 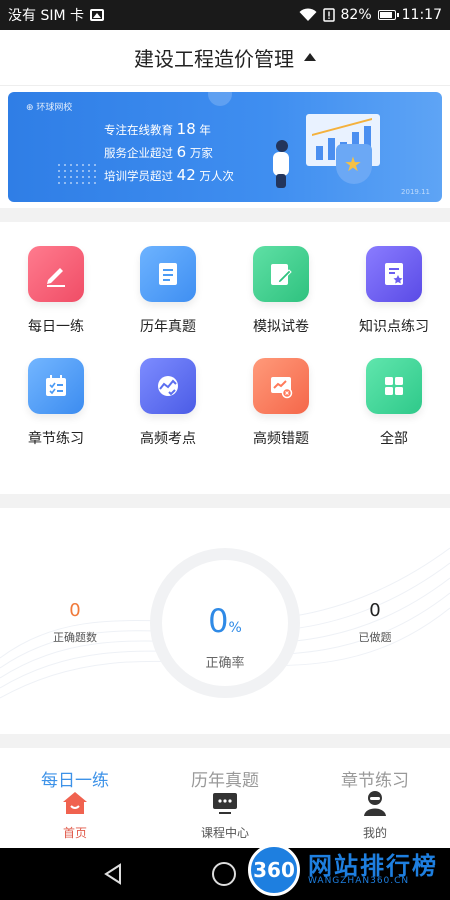 I want to click on accuracy-label: 正确率, so click(x=225, y=663).